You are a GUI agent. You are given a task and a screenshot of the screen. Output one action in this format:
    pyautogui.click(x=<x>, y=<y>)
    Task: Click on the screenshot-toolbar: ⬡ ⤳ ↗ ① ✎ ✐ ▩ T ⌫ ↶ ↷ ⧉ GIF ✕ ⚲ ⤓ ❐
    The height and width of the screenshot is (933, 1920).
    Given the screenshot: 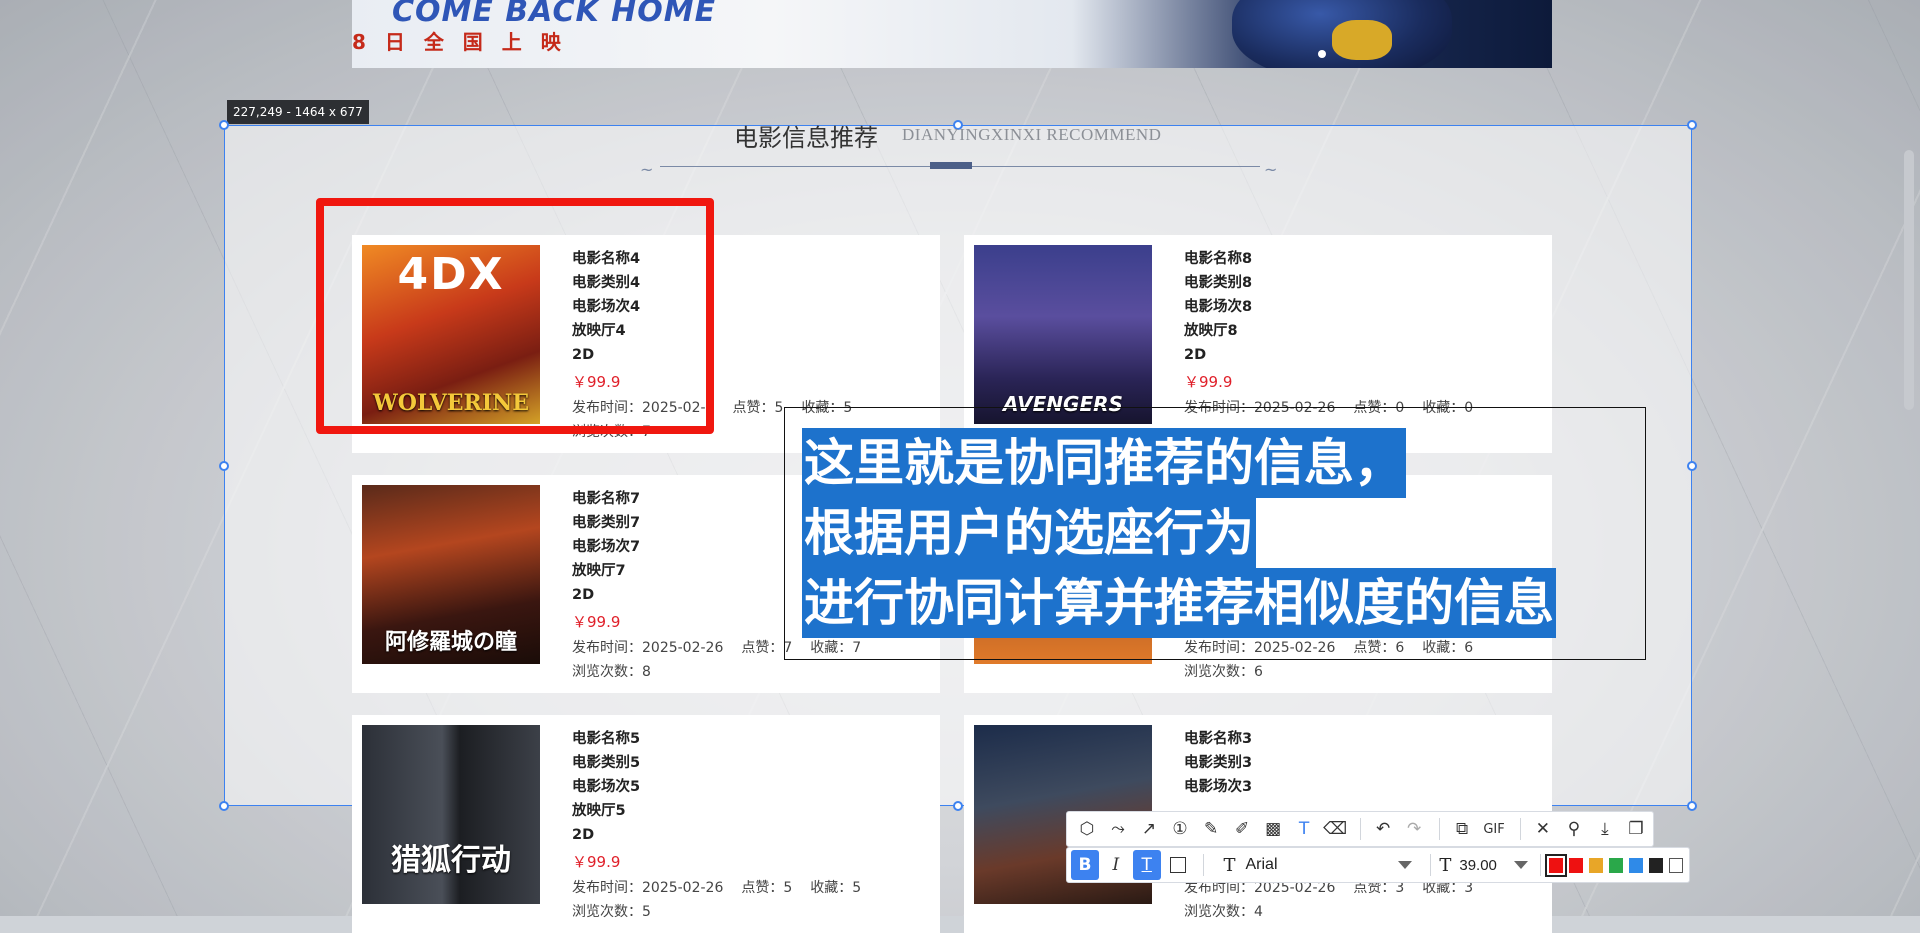 What is the action you would take?
    pyautogui.click(x=1360, y=829)
    